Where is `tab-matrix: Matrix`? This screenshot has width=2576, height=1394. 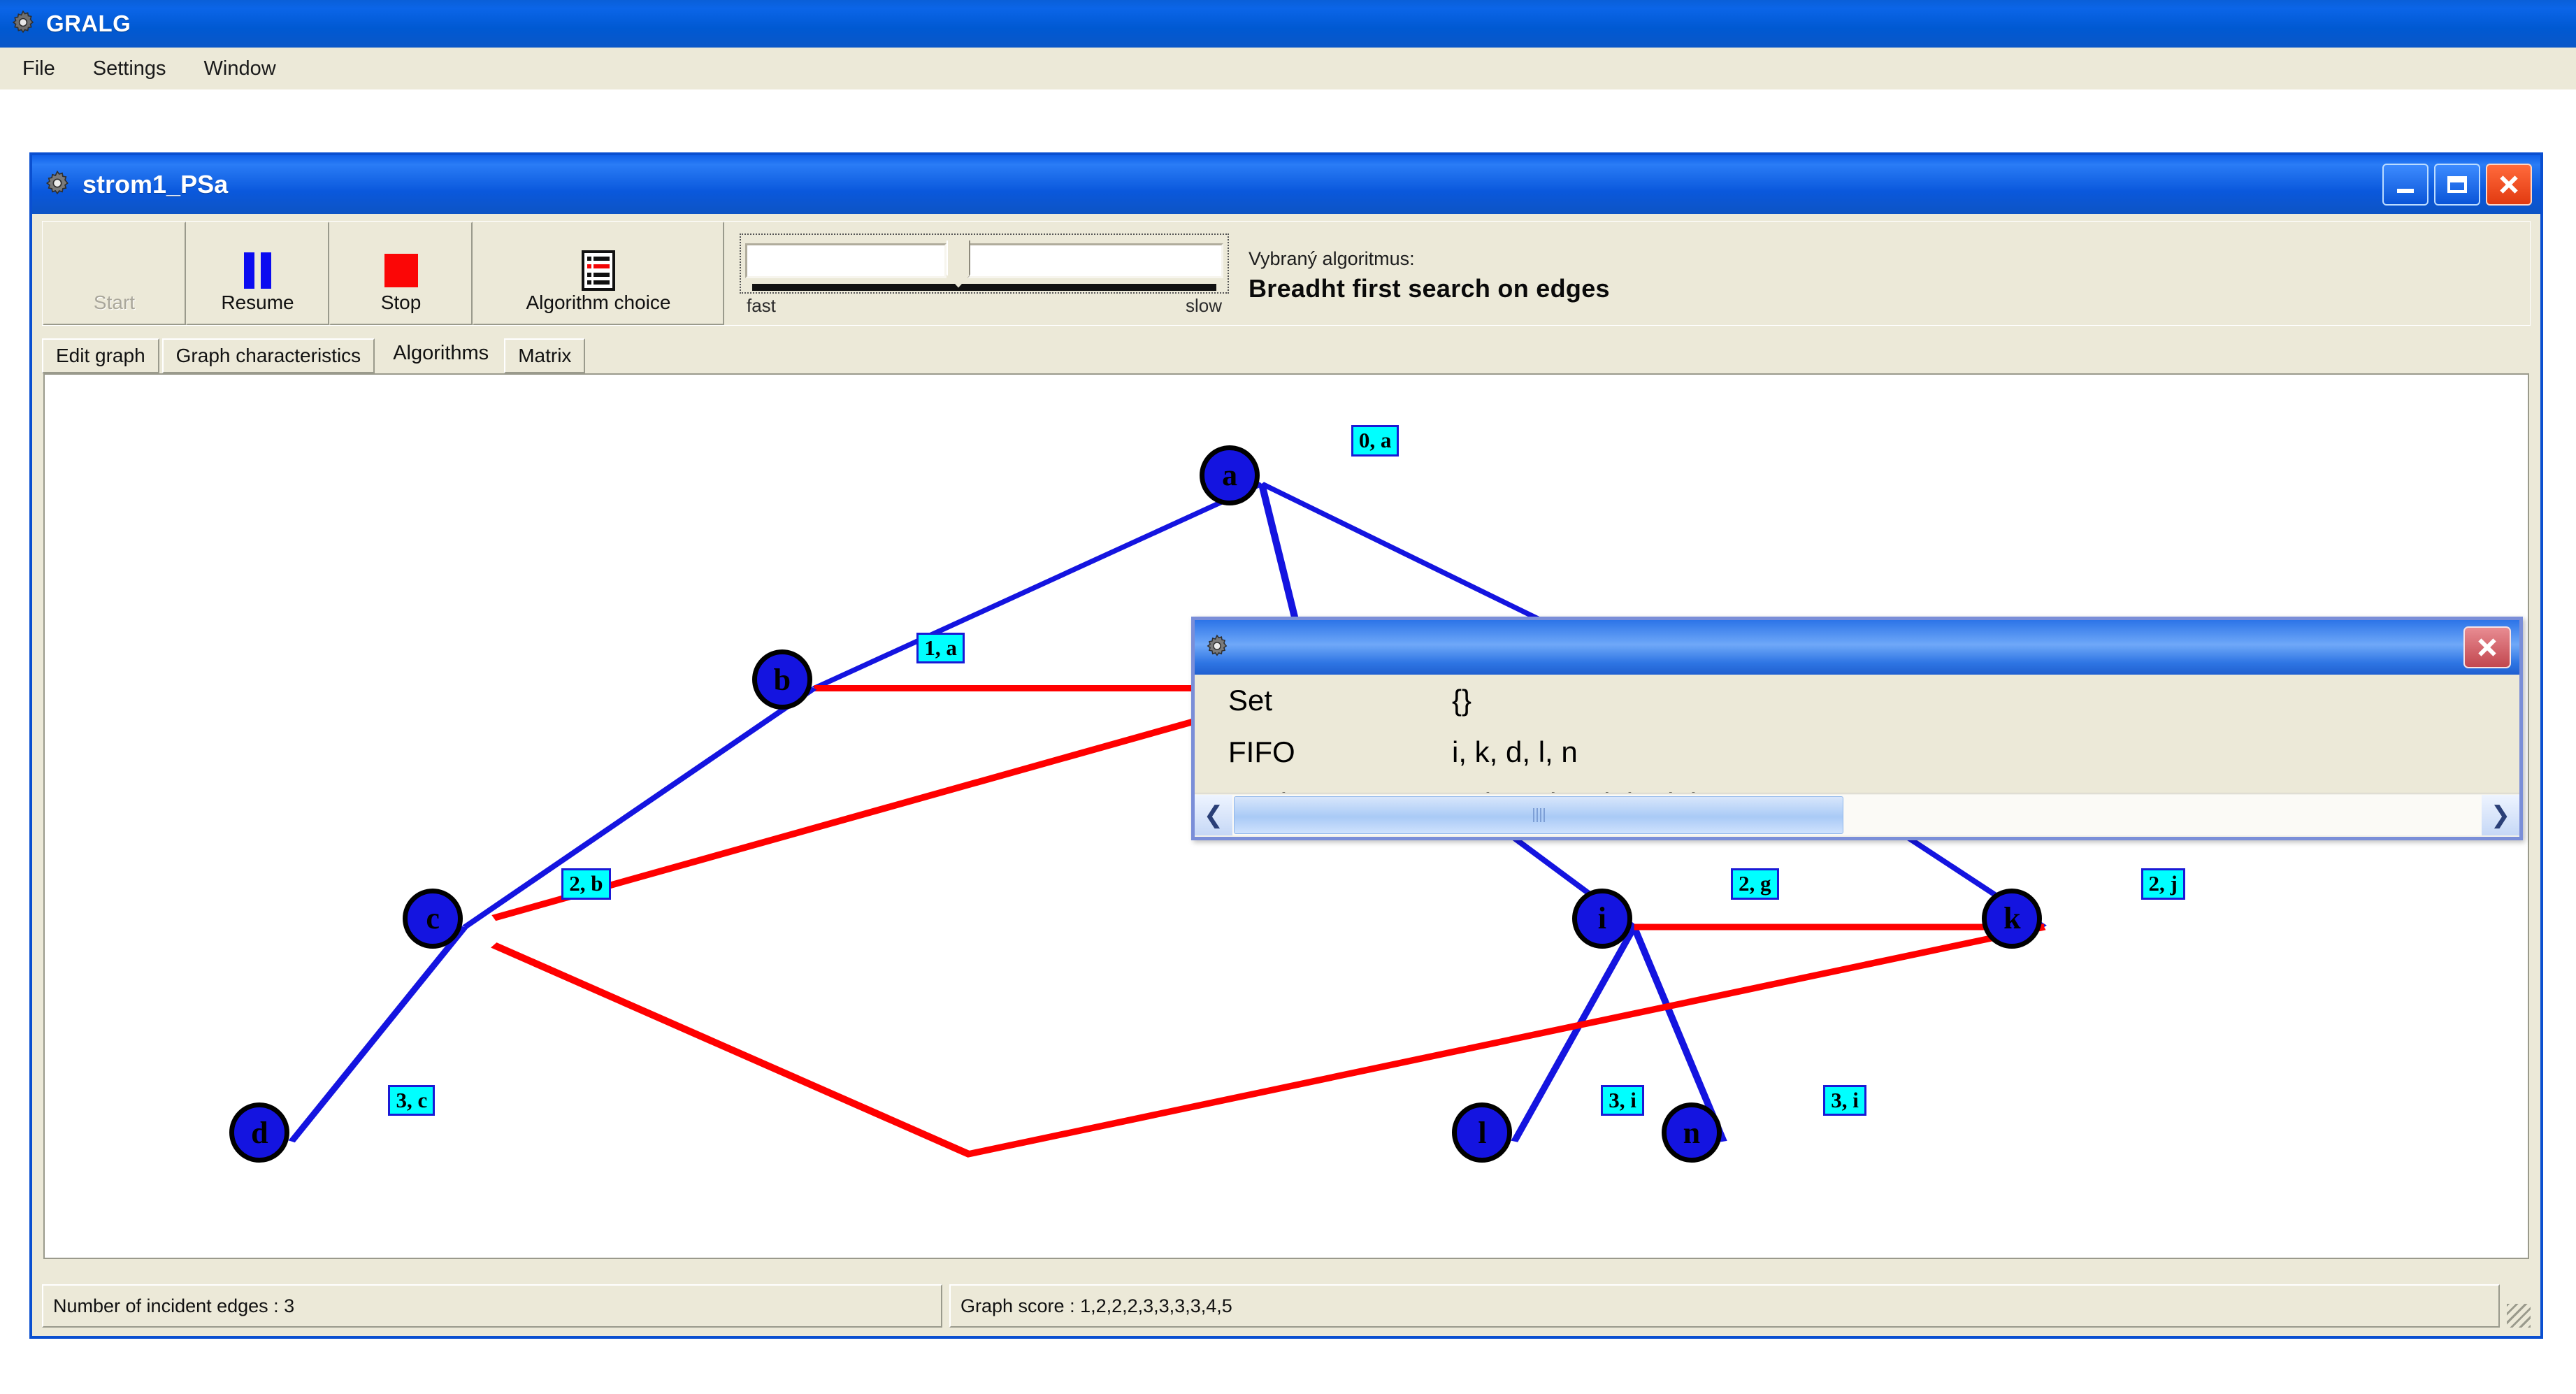
tab-matrix: Matrix is located at coordinates (545, 355).